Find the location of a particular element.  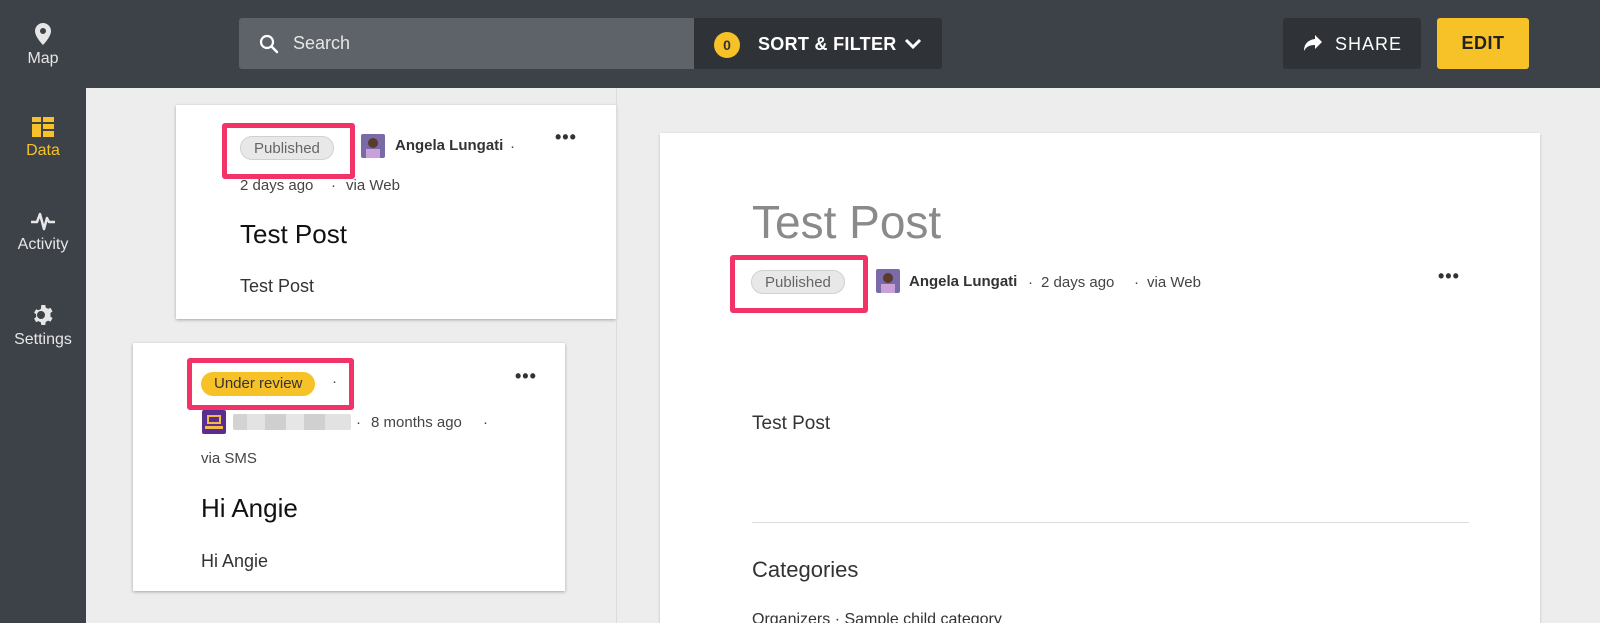

sidebar-item-label: Data is located at coordinates (43, 150).